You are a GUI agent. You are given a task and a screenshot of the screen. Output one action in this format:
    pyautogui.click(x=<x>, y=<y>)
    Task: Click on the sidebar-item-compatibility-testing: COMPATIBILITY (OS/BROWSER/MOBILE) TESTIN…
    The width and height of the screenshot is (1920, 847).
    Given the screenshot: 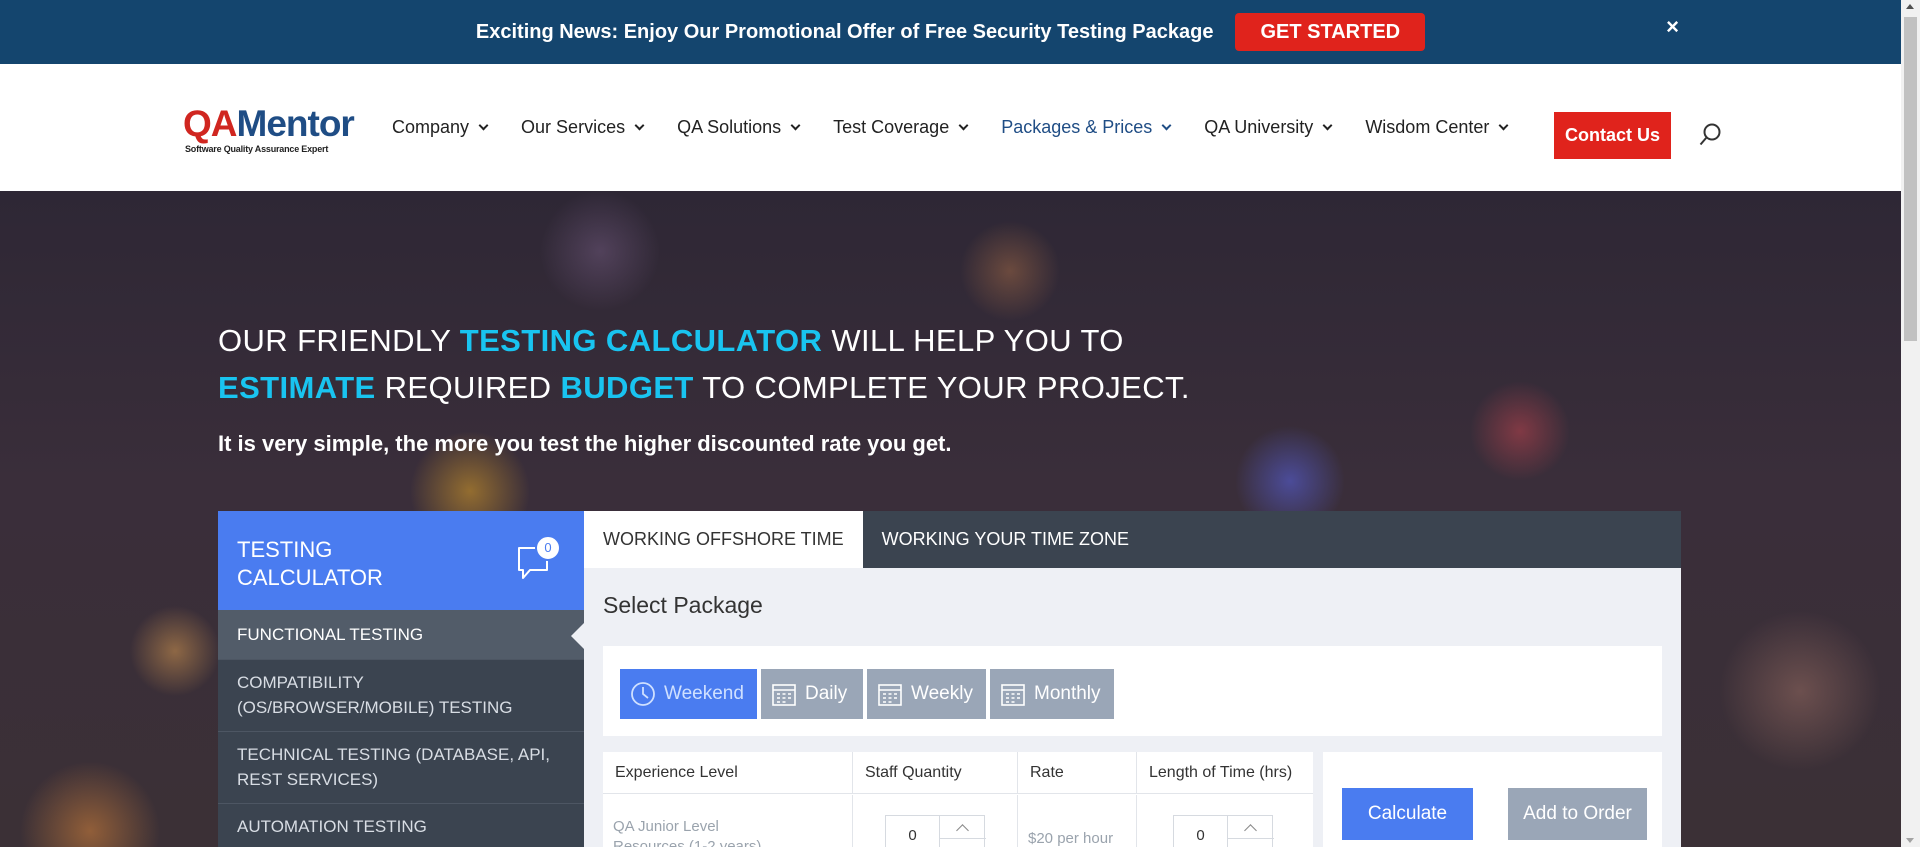 What is the action you would take?
    pyautogui.click(x=401, y=696)
    